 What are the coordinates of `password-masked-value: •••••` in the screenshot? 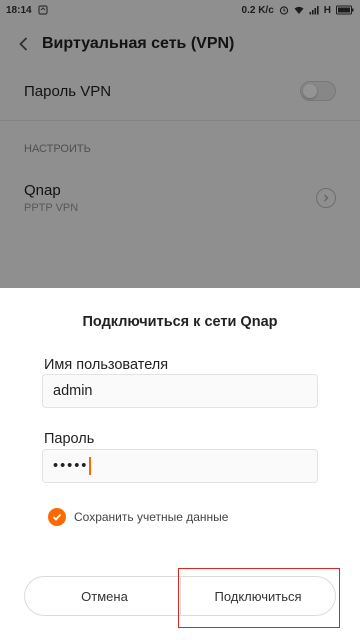 It's located at (71, 466).